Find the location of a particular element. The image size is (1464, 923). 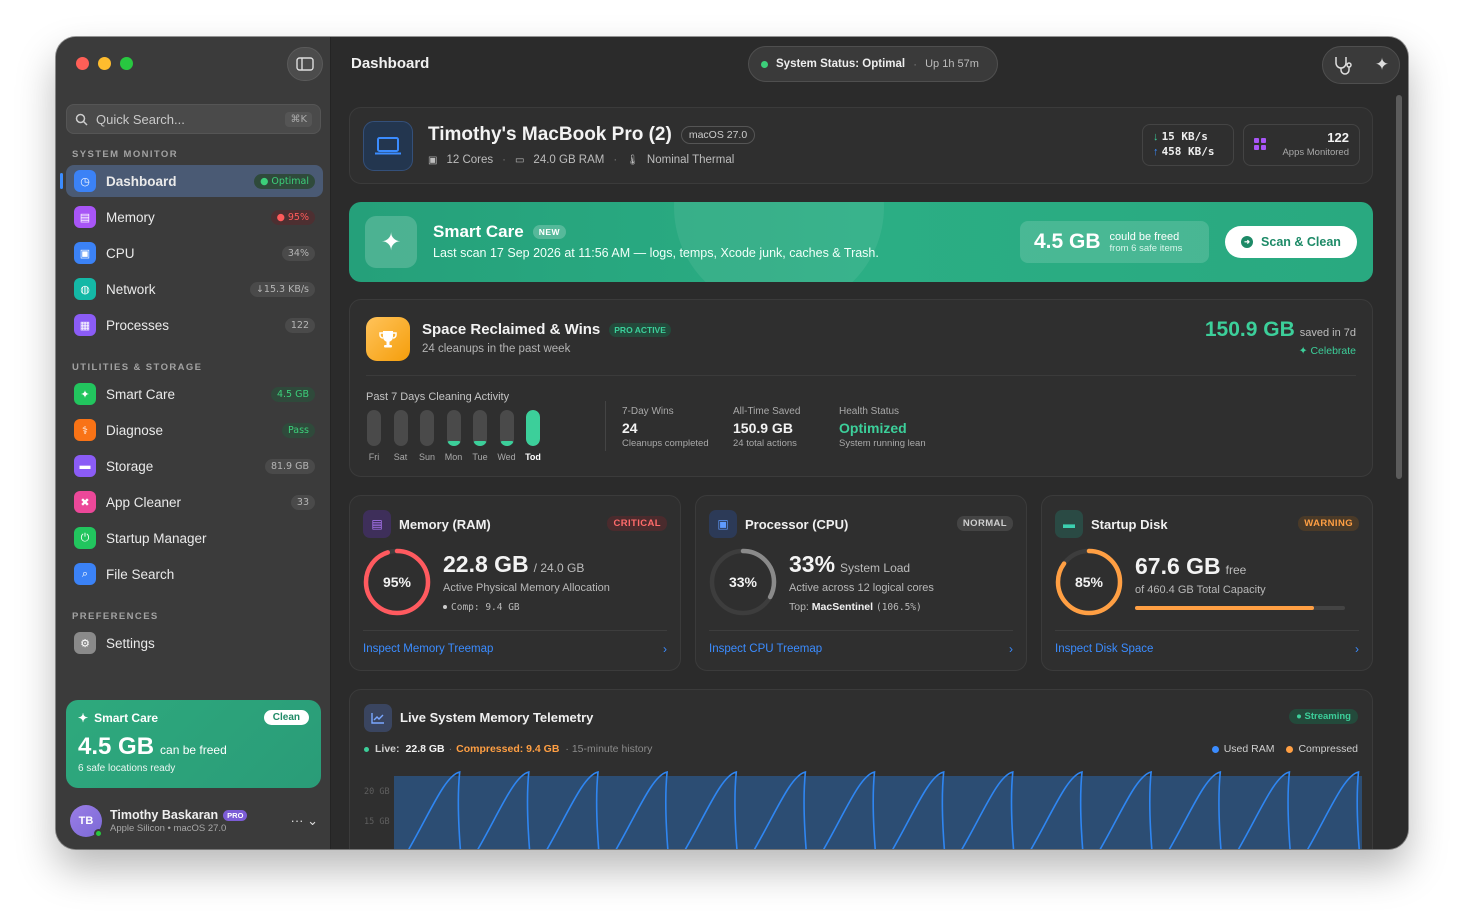

sidebar-item-label: CPU is located at coordinates (120, 253).